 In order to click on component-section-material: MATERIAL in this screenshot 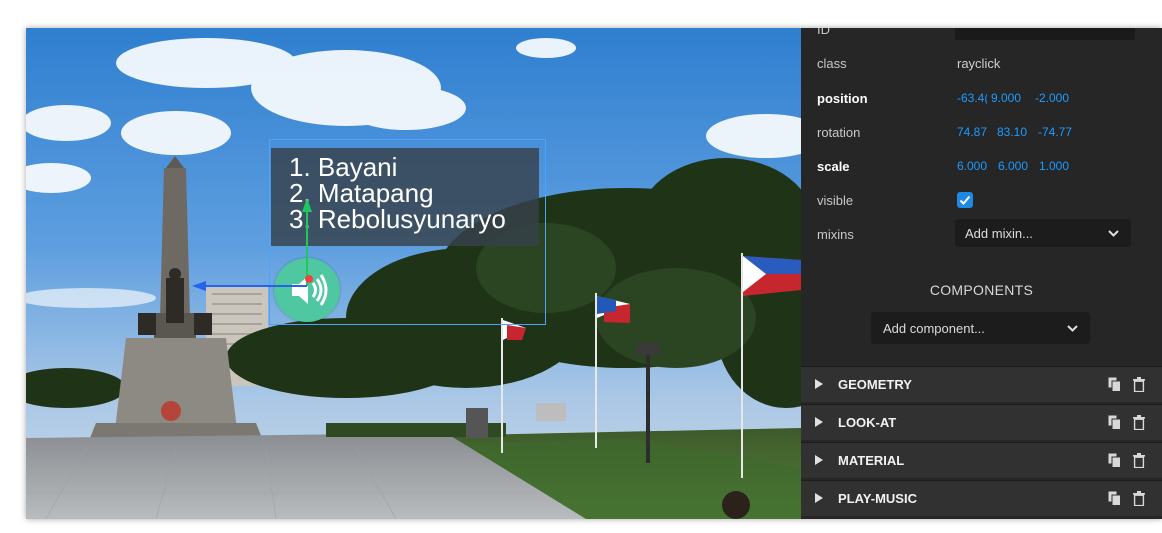, I will do `click(981, 460)`.